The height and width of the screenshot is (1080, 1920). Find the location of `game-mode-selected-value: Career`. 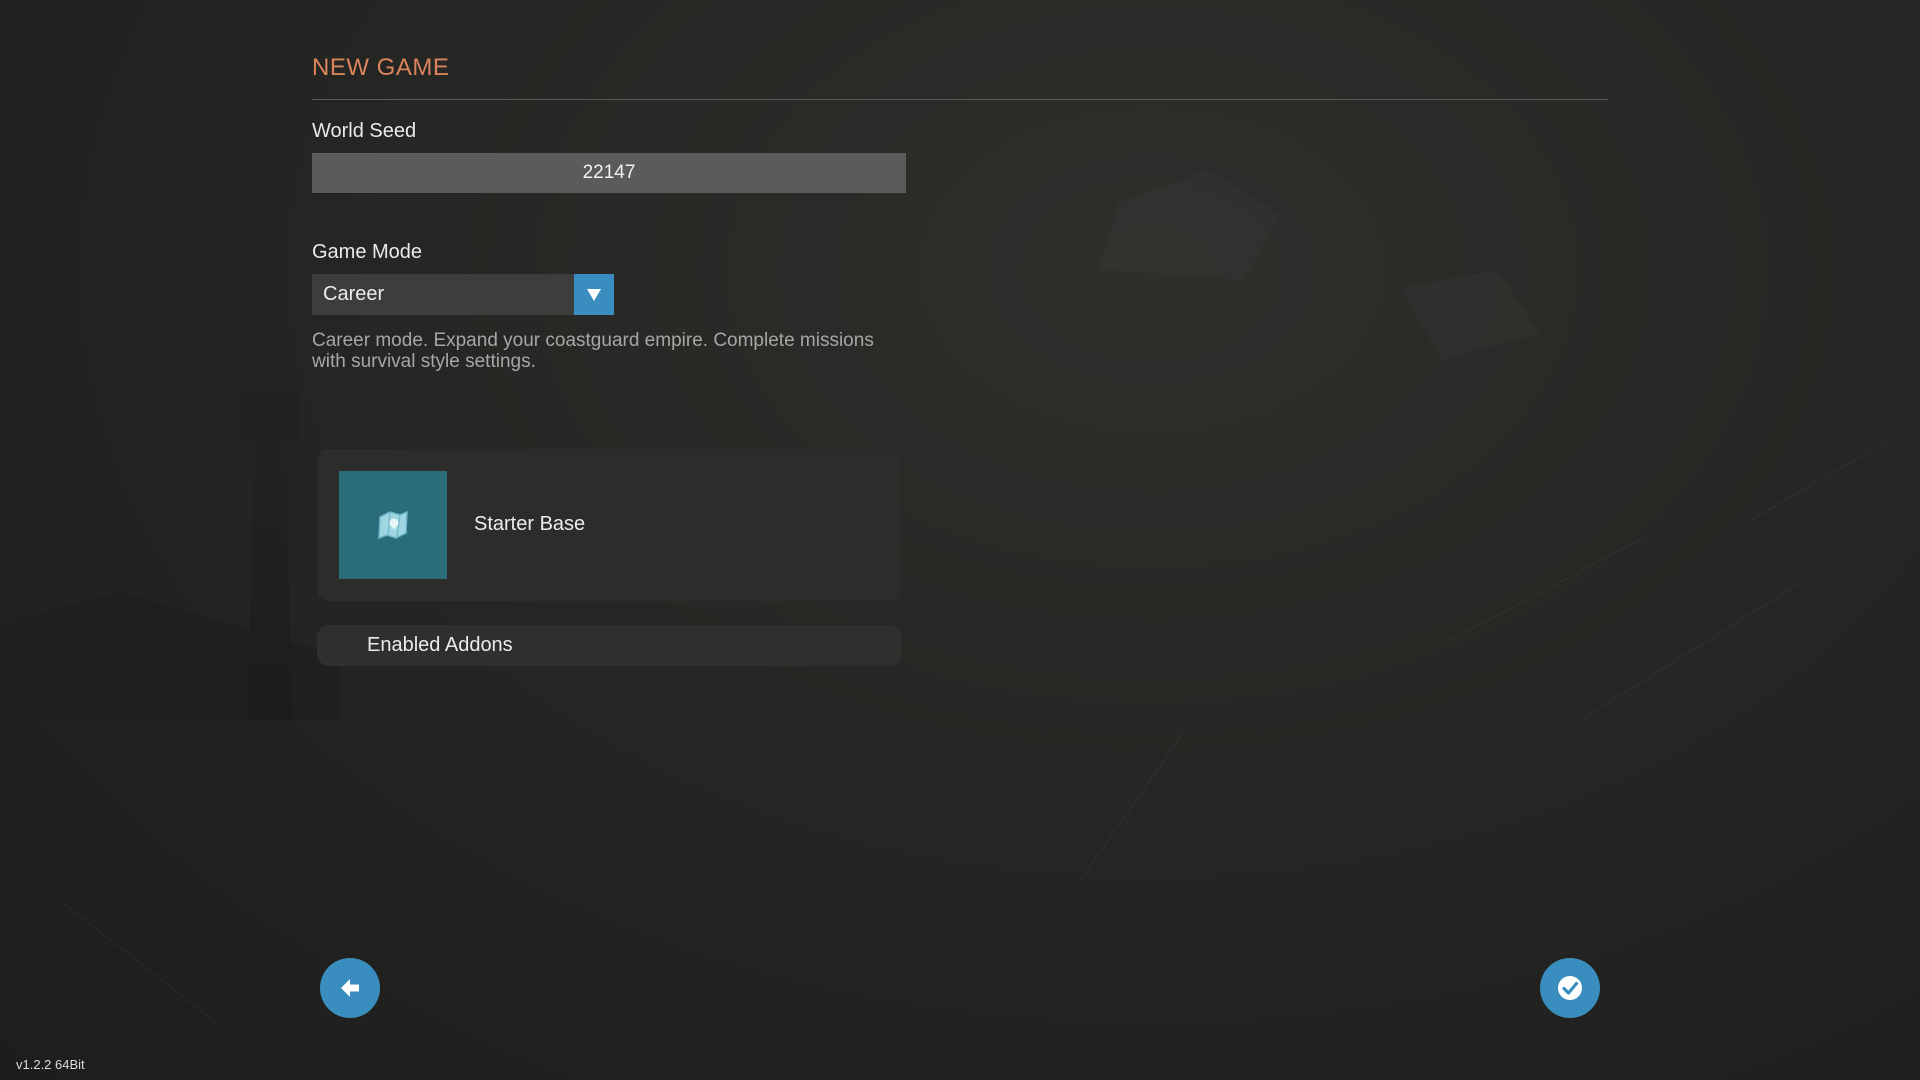

game-mode-selected-value: Career is located at coordinates (354, 294).